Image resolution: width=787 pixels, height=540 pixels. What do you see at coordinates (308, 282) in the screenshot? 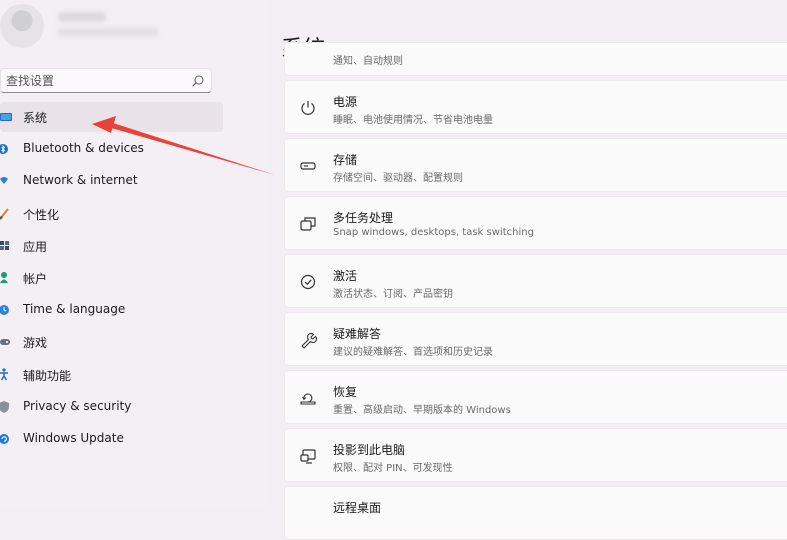
I see `activation-icon` at bounding box center [308, 282].